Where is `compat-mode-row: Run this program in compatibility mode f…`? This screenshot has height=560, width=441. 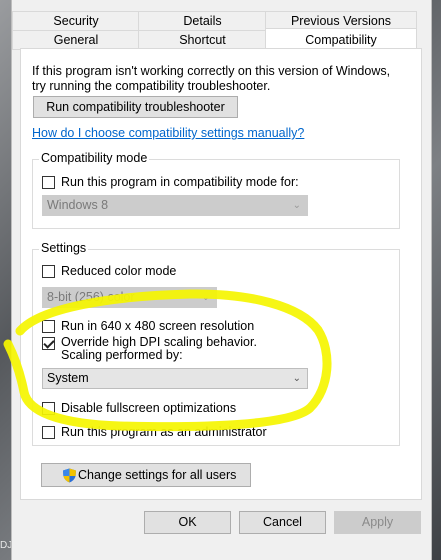
compat-mode-row: Run this program in compatibility mode f… is located at coordinates (170, 182).